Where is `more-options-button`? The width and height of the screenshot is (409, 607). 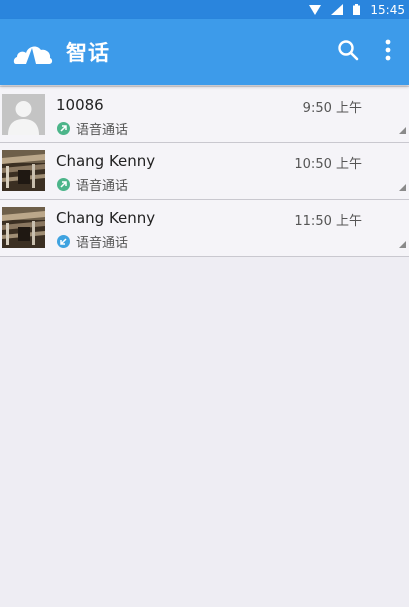
more-options-button is located at coordinates (388, 52).